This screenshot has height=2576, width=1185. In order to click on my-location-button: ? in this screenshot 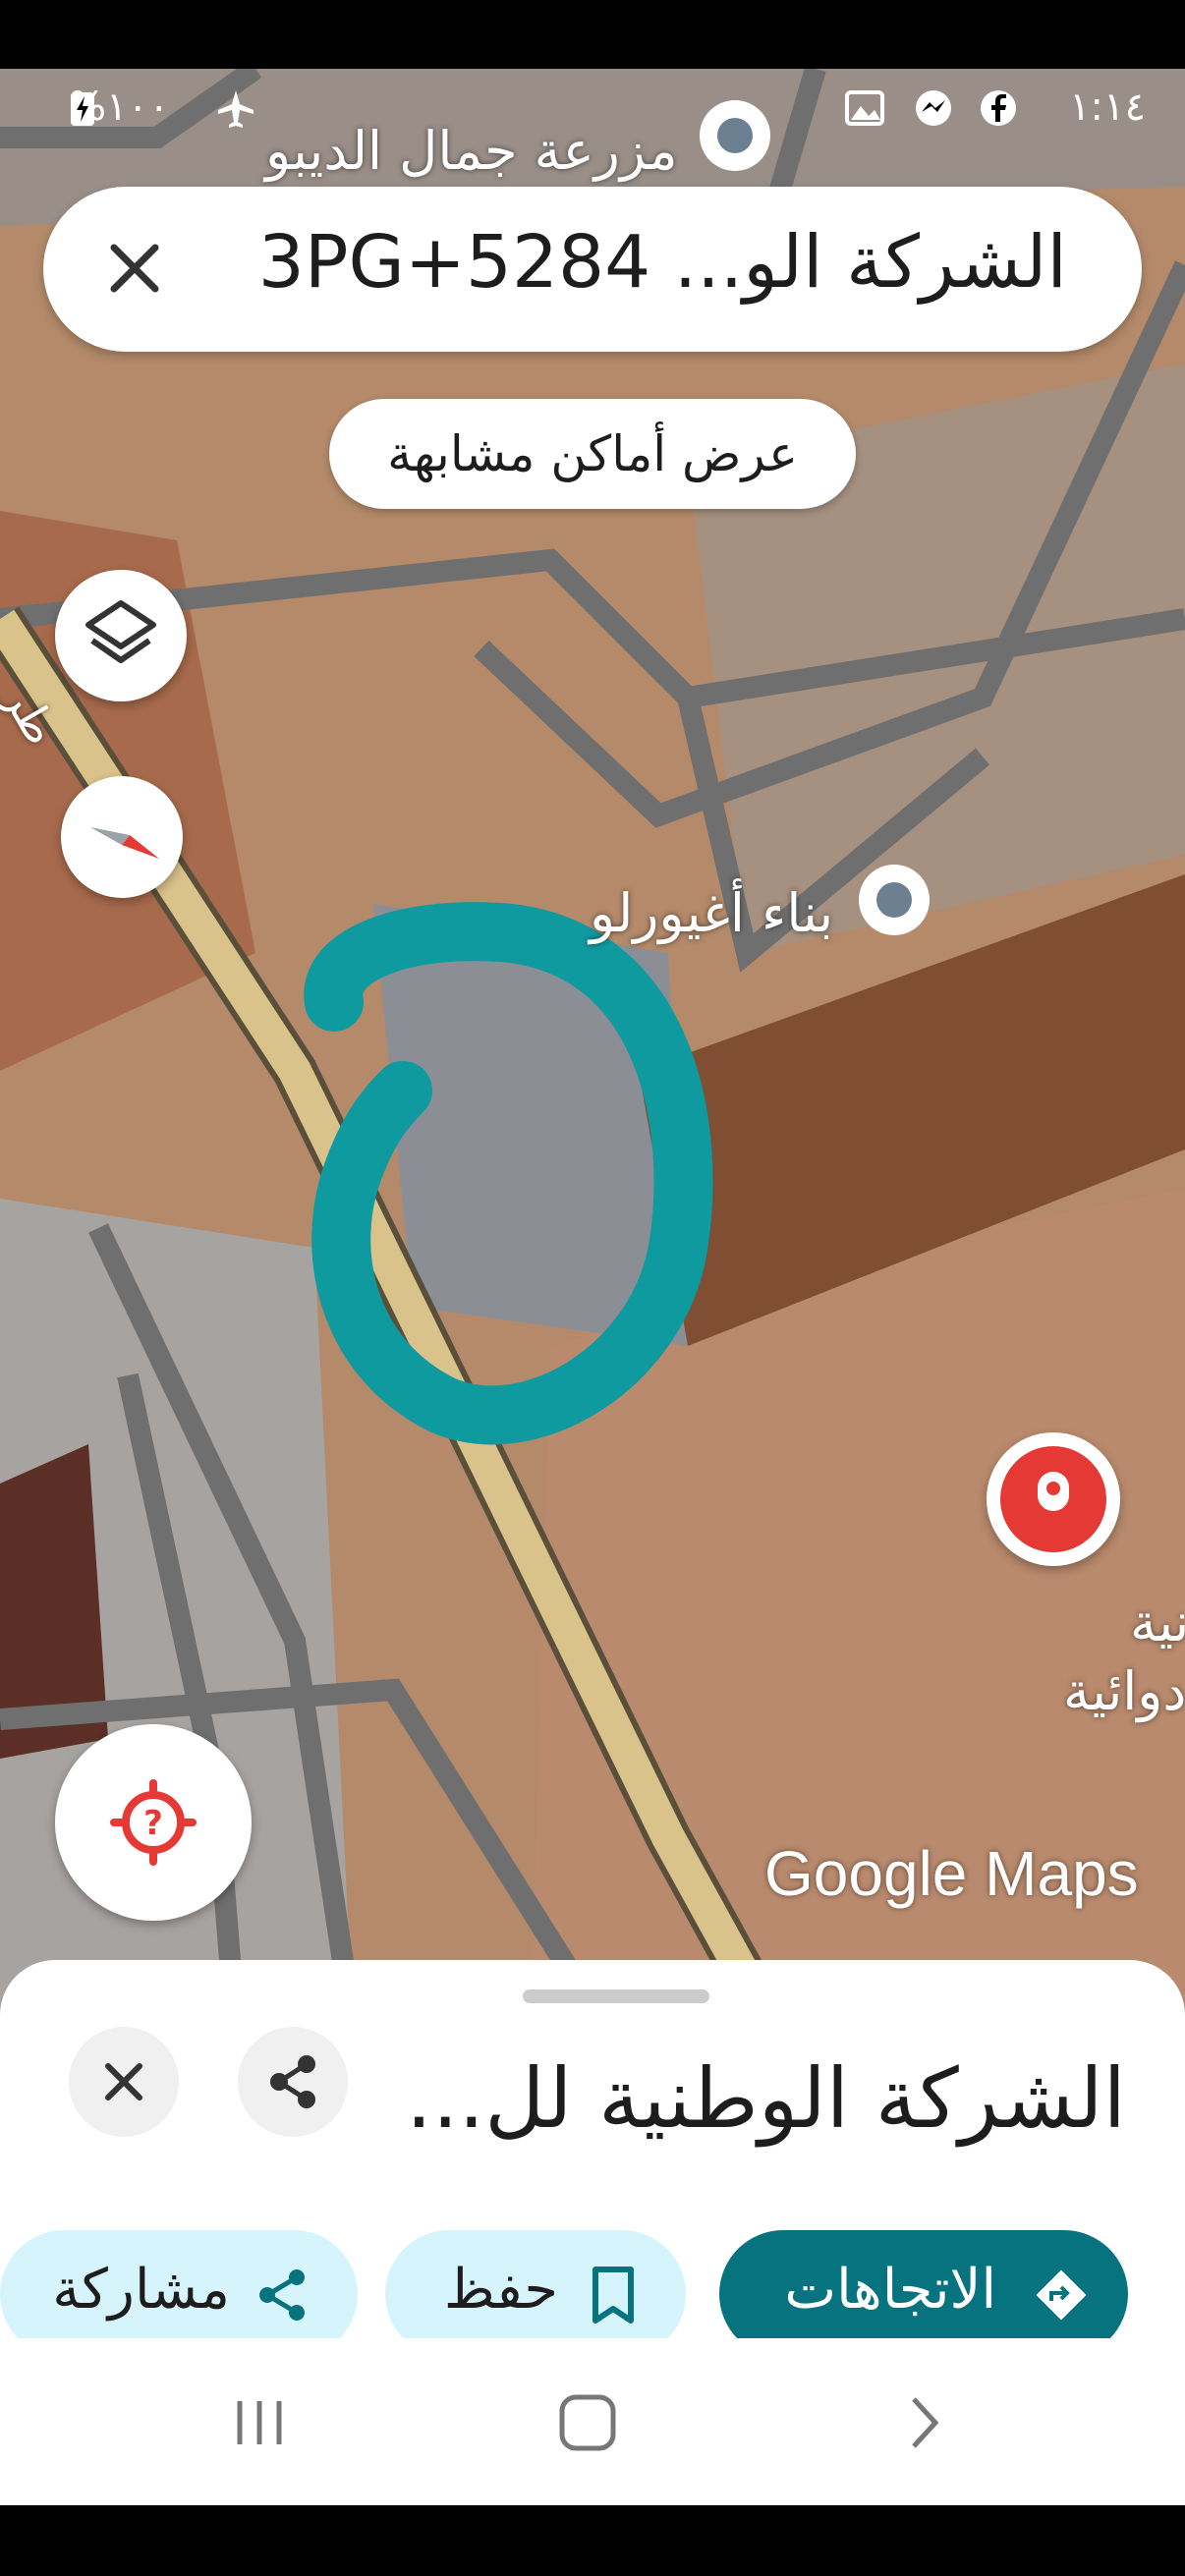, I will do `click(153, 1822)`.